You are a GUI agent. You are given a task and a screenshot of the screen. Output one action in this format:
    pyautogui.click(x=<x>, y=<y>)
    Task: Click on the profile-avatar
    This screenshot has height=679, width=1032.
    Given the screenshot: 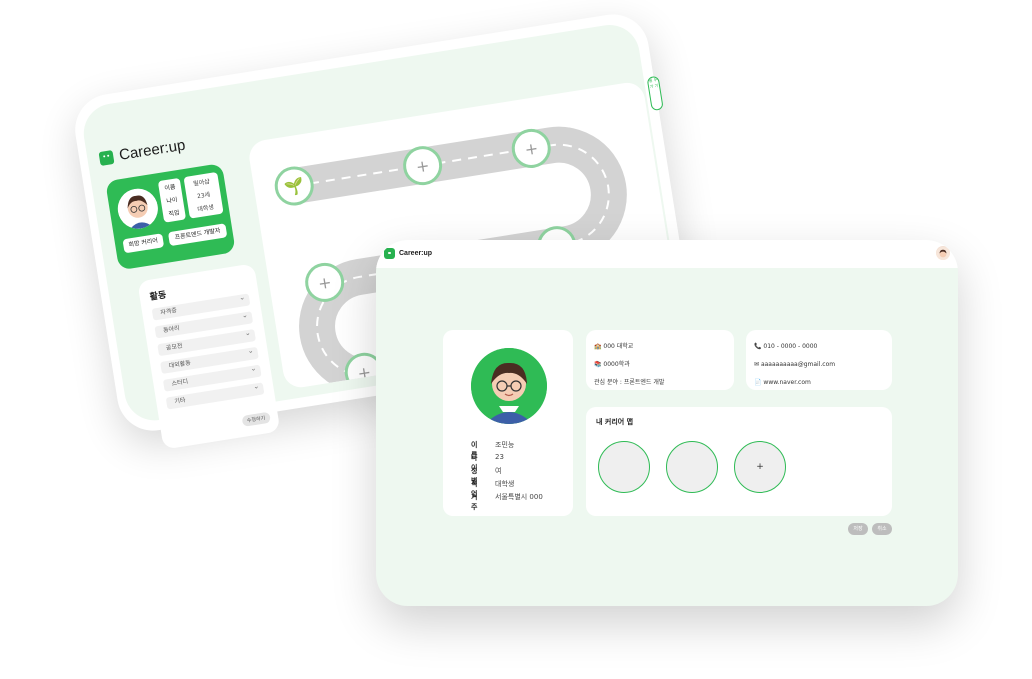 What is the action you would take?
    pyautogui.click(x=509, y=386)
    